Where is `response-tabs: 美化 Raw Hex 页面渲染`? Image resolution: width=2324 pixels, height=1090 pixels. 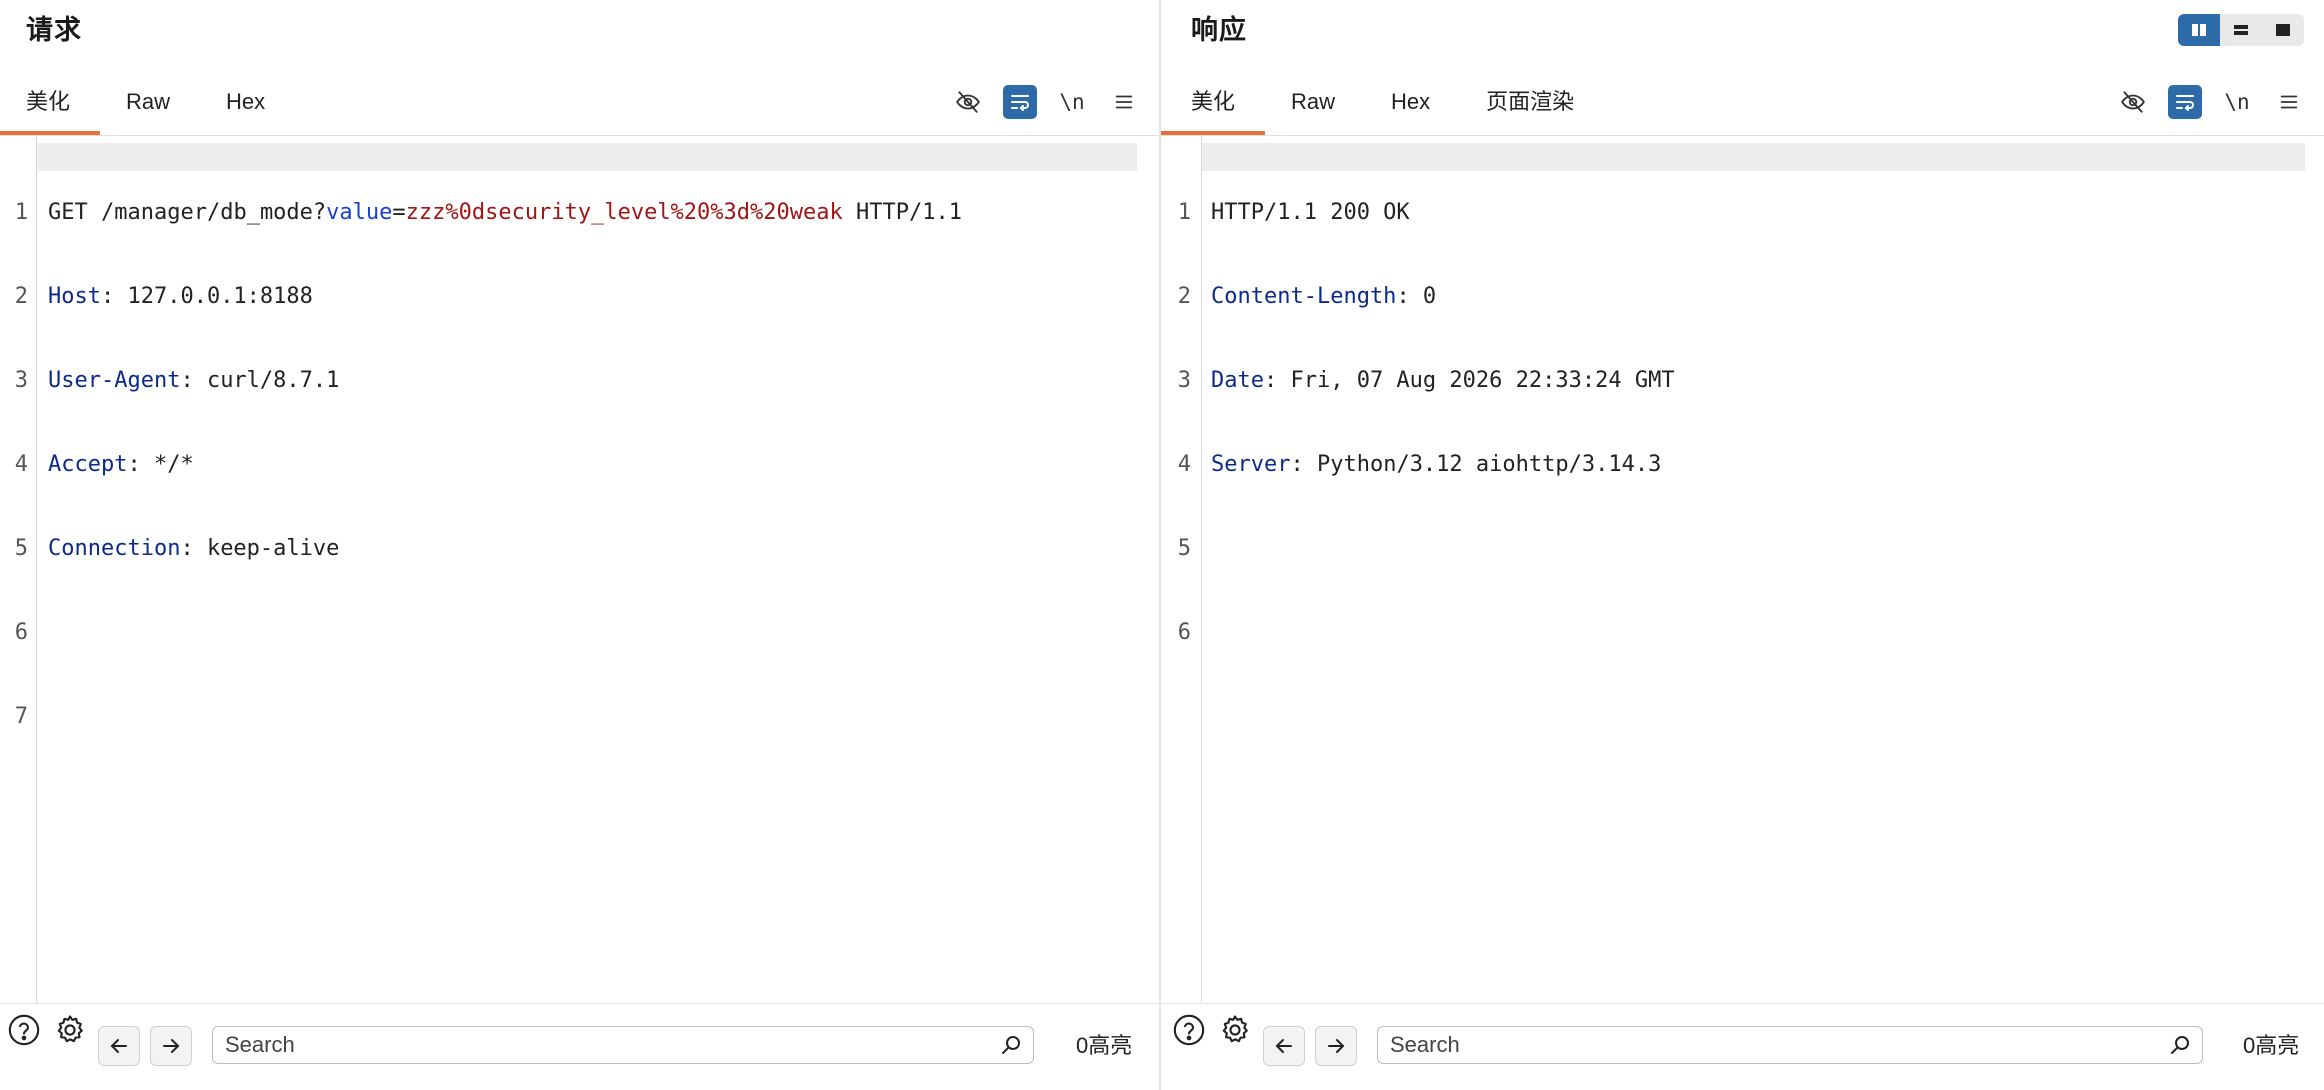
response-tabs: 美化 Raw Hex 页面渲染 is located at coordinates (1382, 107).